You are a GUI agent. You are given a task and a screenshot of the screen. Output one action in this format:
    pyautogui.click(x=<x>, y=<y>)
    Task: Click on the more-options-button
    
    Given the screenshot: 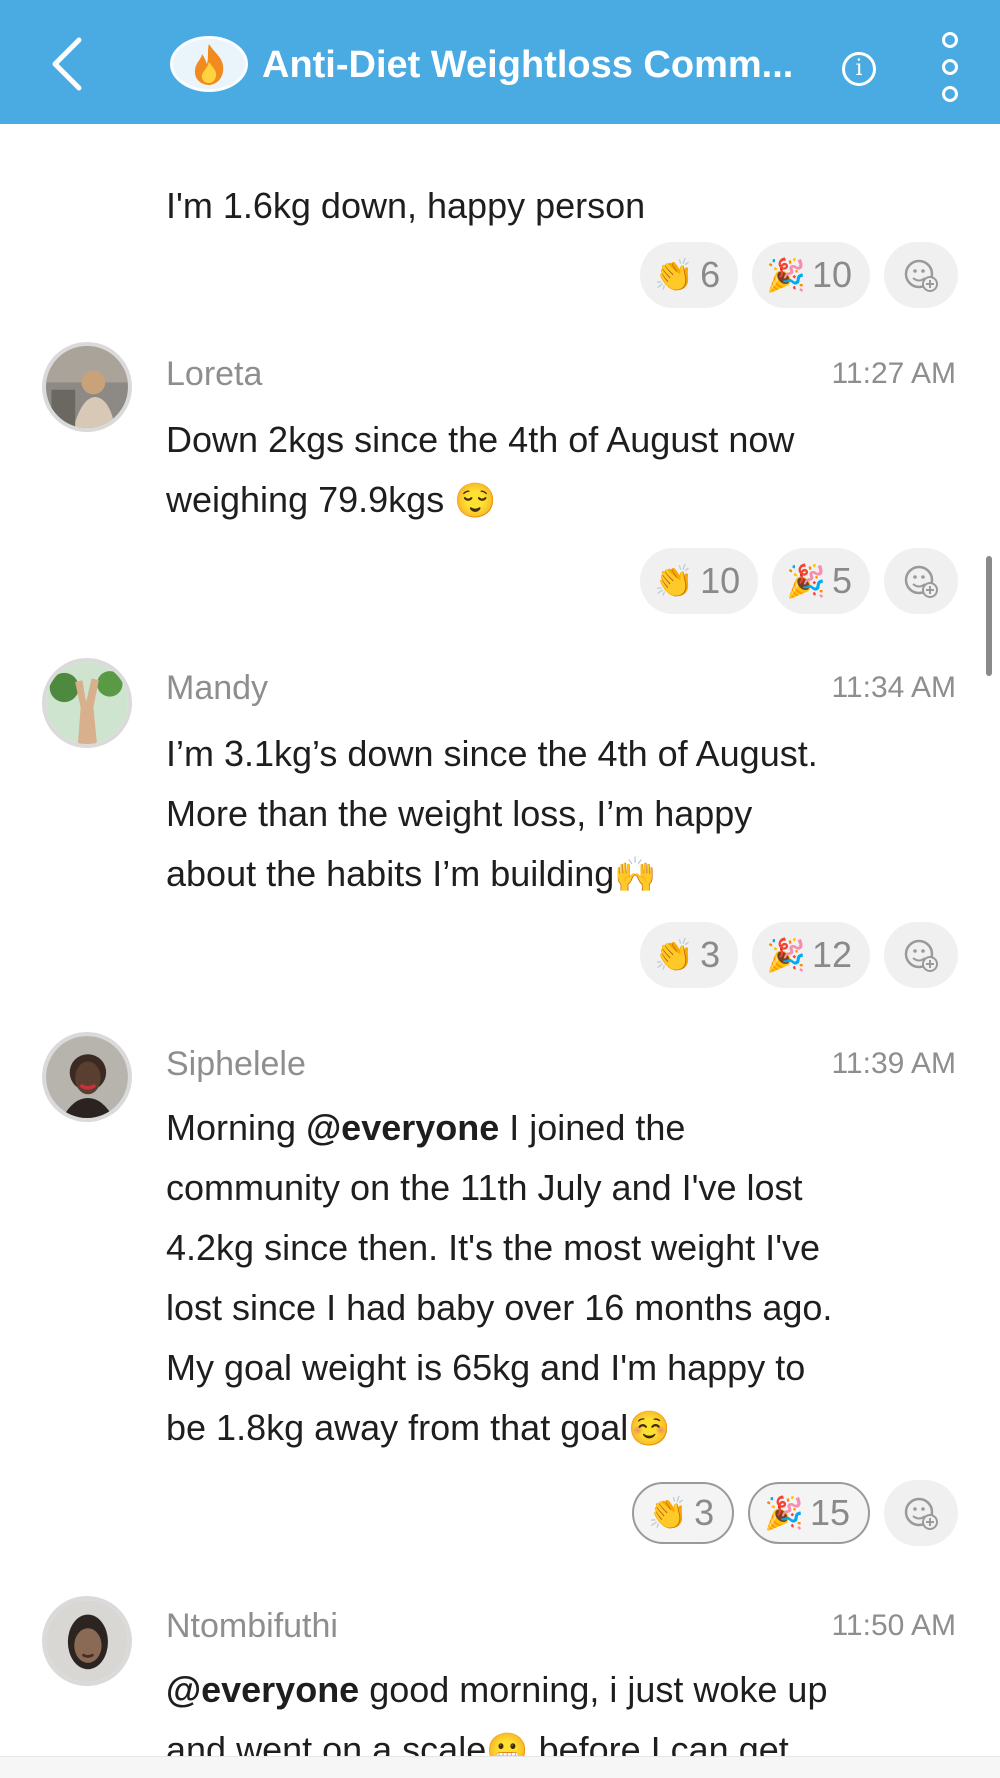 What is the action you would take?
    pyautogui.click(x=950, y=67)
    